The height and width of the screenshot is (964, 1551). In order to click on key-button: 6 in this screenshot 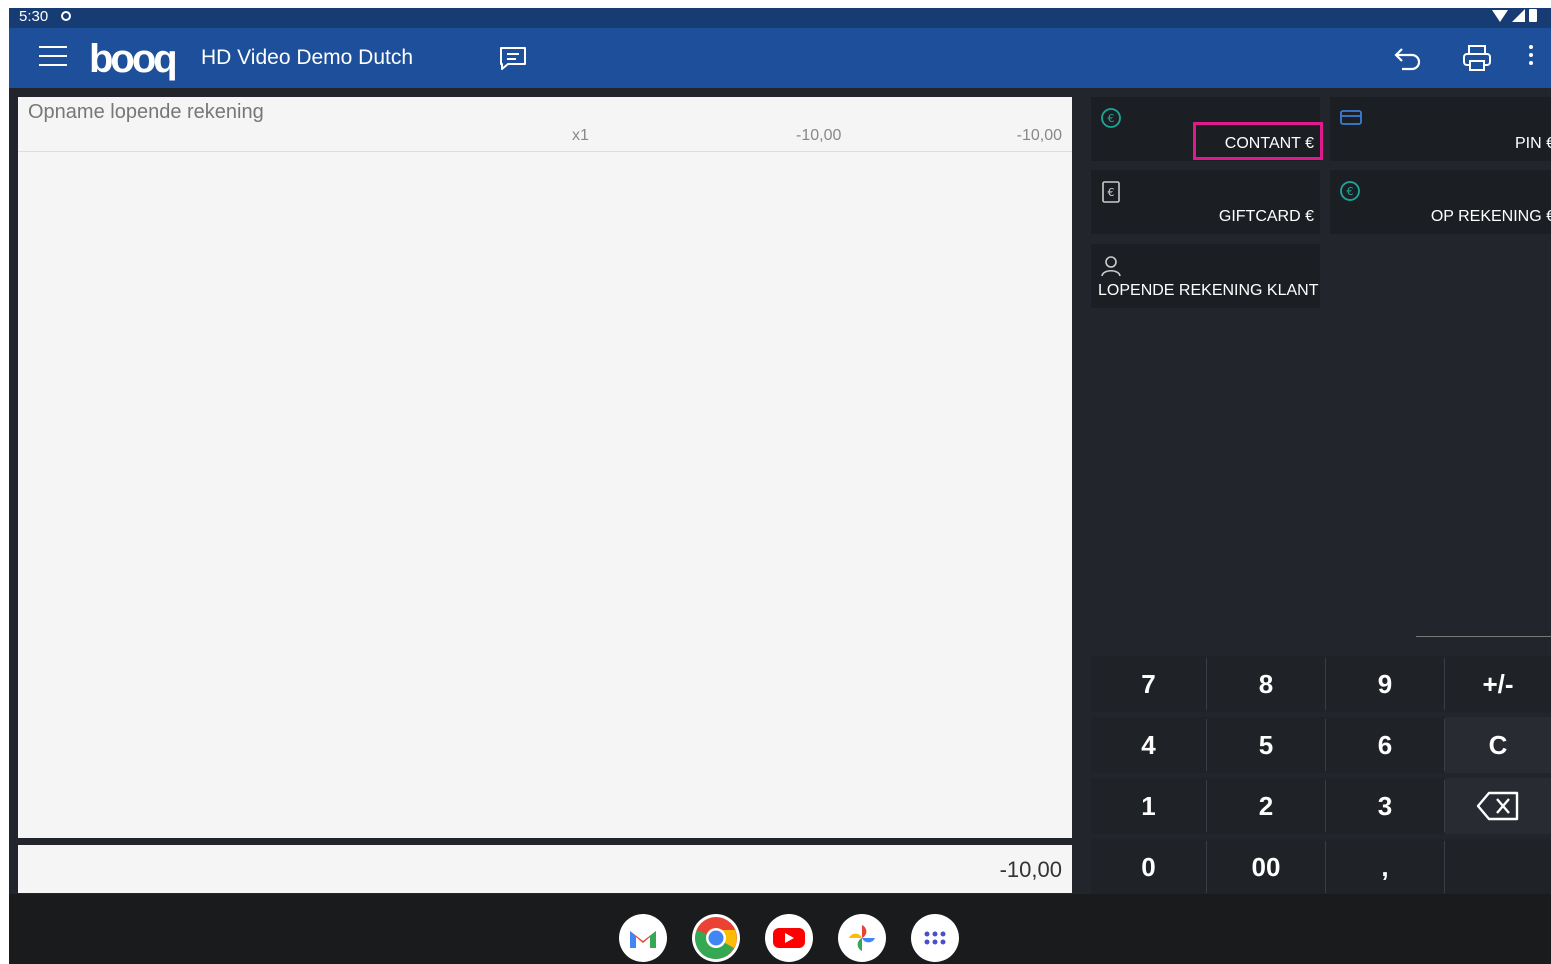, I will do `click(1385, 745)`.